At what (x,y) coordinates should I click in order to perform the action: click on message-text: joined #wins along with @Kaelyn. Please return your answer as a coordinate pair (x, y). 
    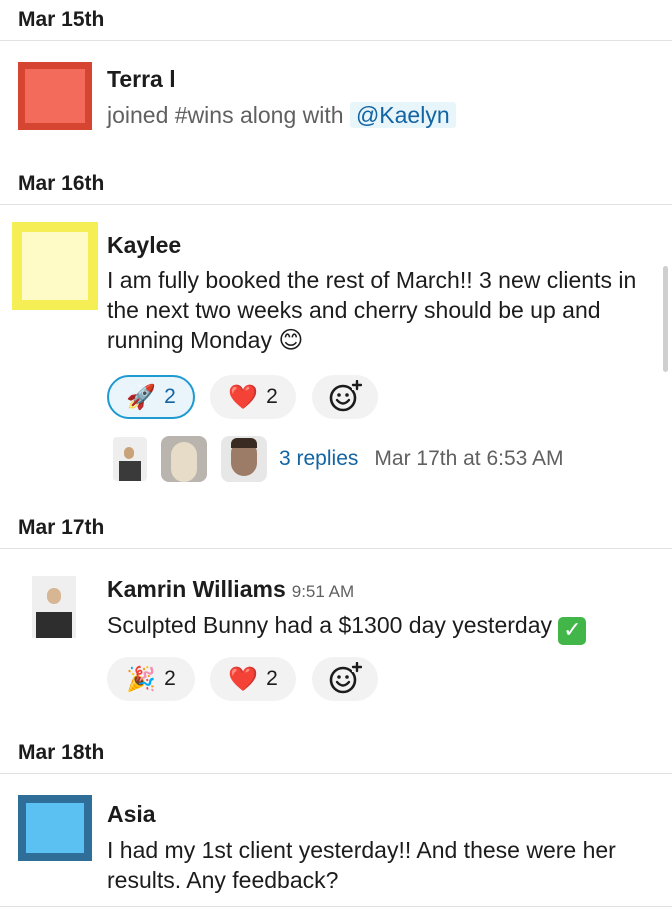
    Looking at the image, I should click on (377, 115).